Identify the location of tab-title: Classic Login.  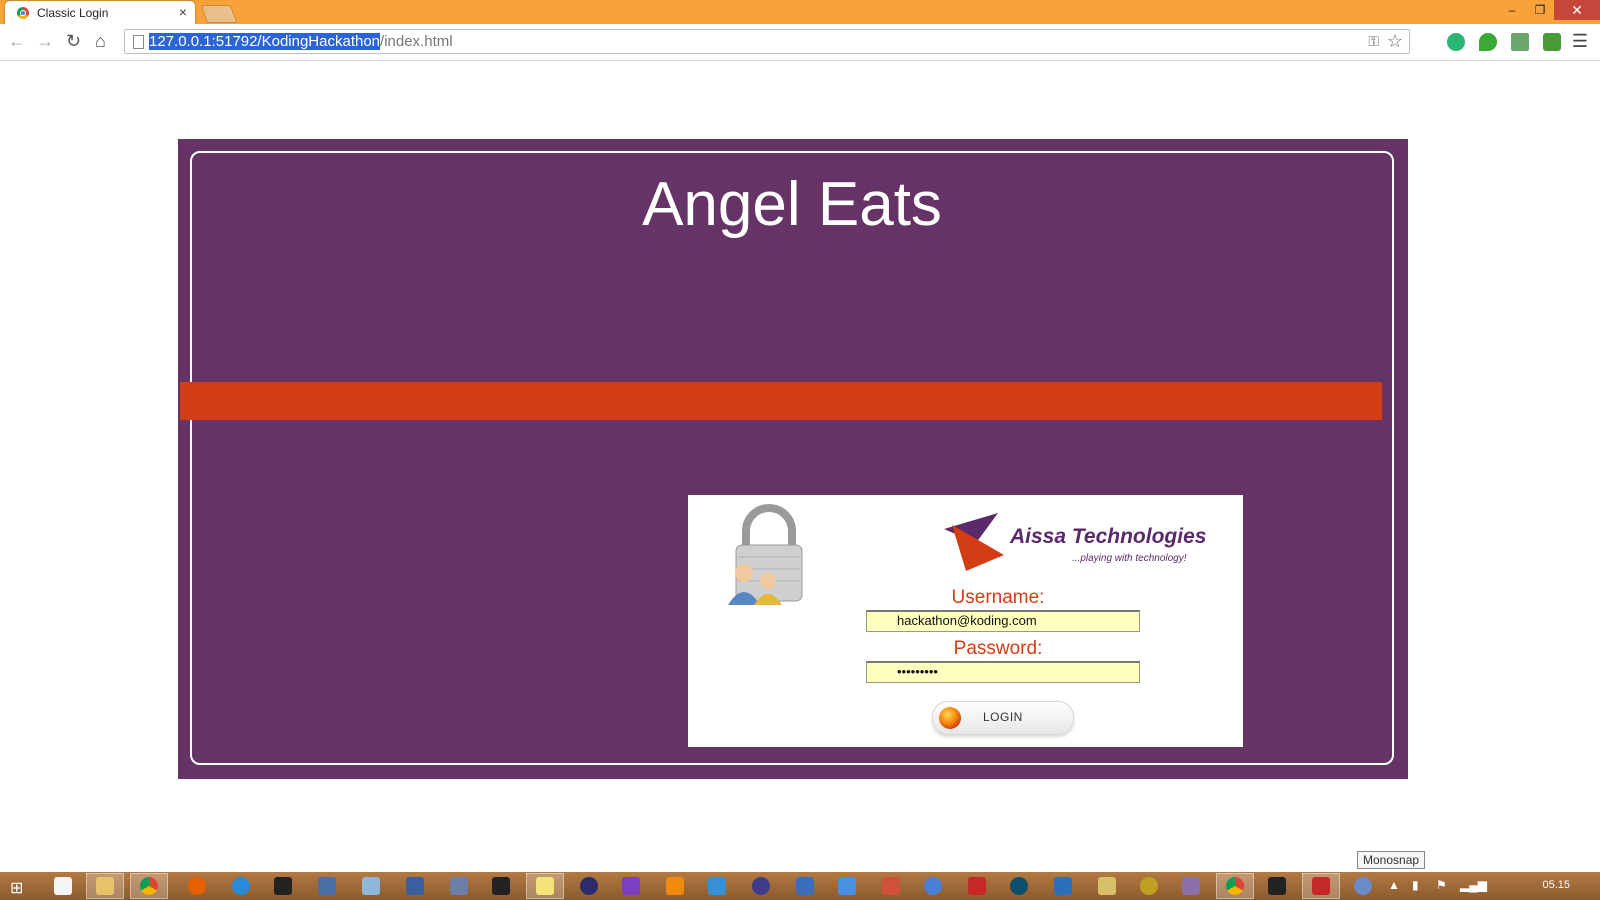
(73, 13).